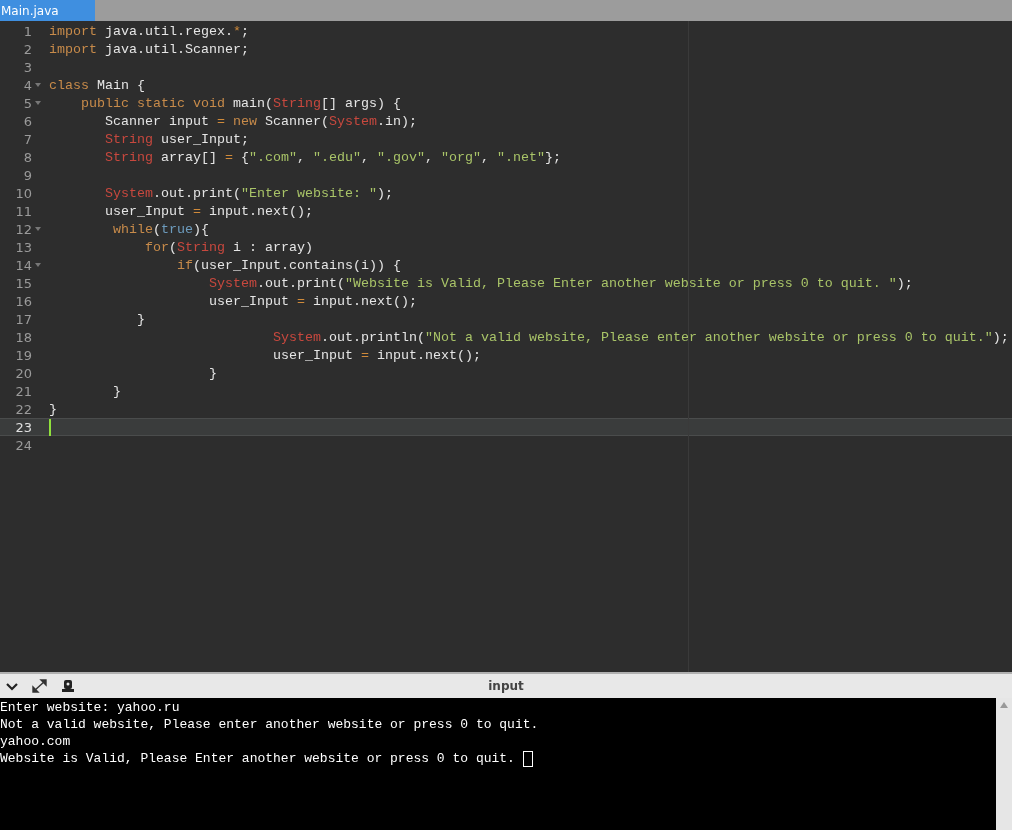 The width and height of the screenshot is (1012, 830). Describe the element at coordinates (23, 193) in the screenshot. I see `line-number: 10` at that location.